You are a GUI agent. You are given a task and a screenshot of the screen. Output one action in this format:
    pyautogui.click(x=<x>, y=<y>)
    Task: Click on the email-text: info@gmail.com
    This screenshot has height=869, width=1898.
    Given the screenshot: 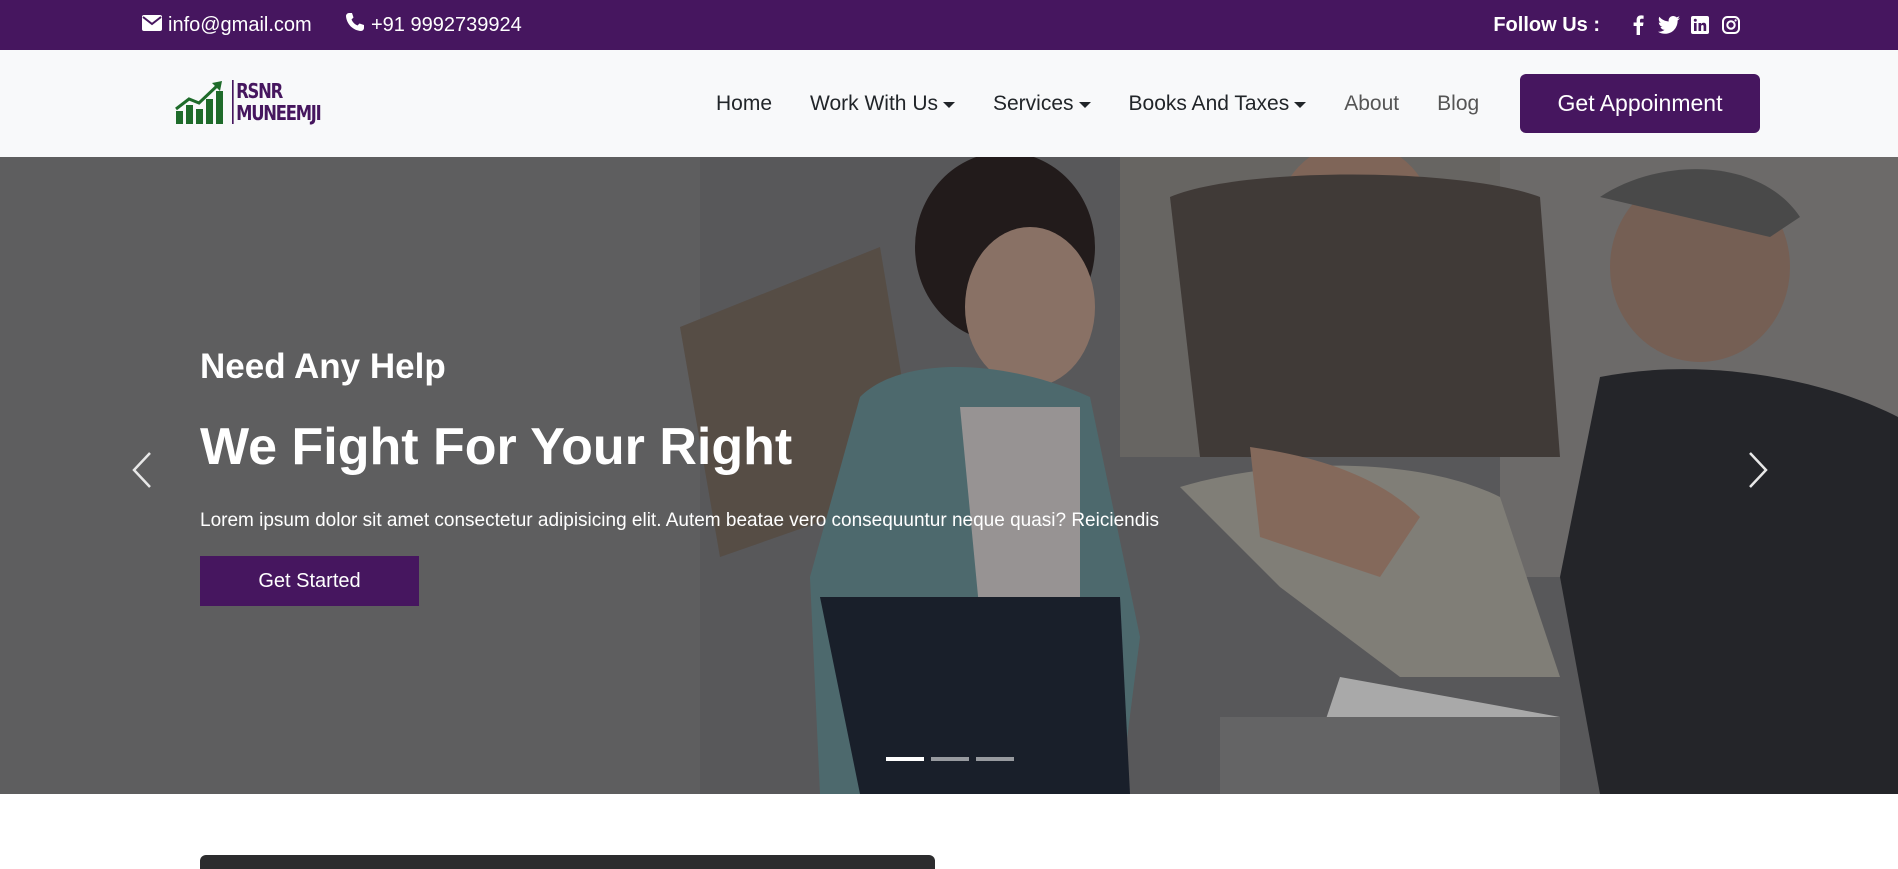 What is the action you would take?
    pyautogui.click(x=240, y=24)
    